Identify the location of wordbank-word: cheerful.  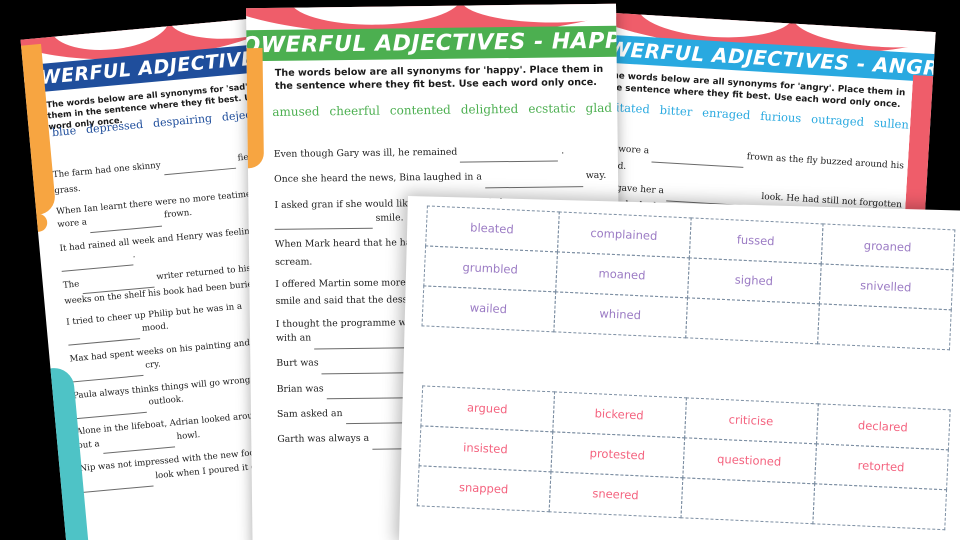
(354, 111).